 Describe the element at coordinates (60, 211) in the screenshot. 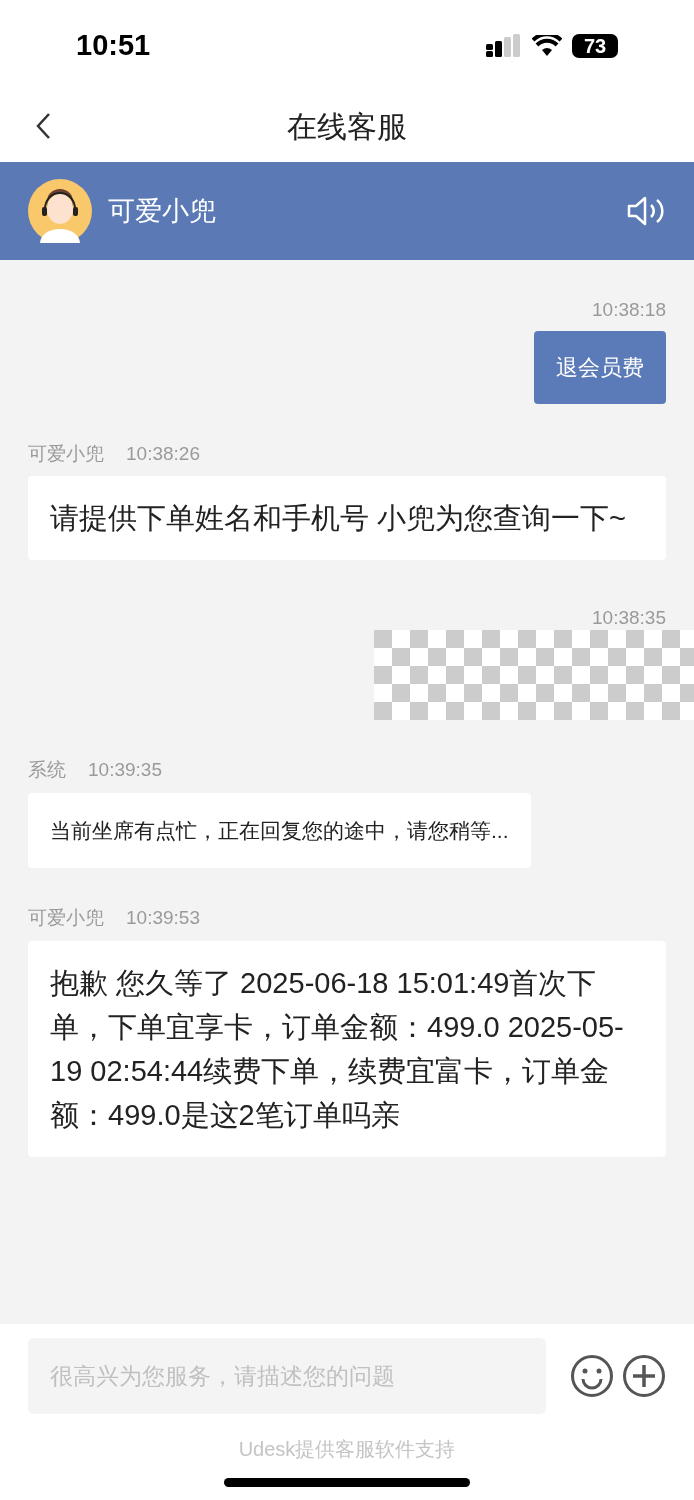

I see `agent-avatar` at that location.